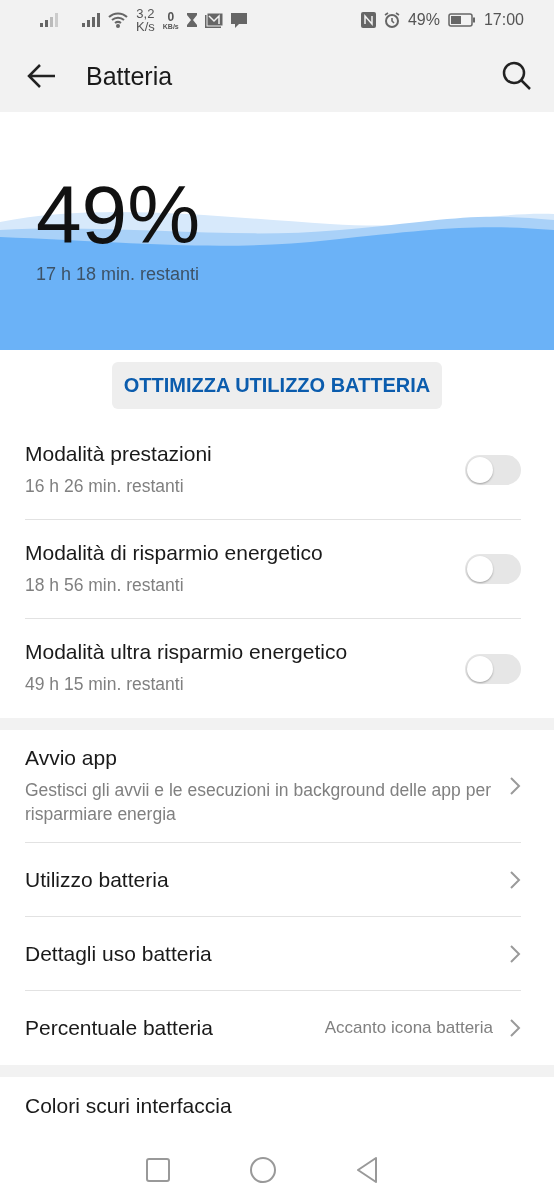 Image resolution: width=554 pixels, height=1200 pixels. Describe the element at coordinates (171, 16) in the screenshot. I see `data-amount: 0` at that location.